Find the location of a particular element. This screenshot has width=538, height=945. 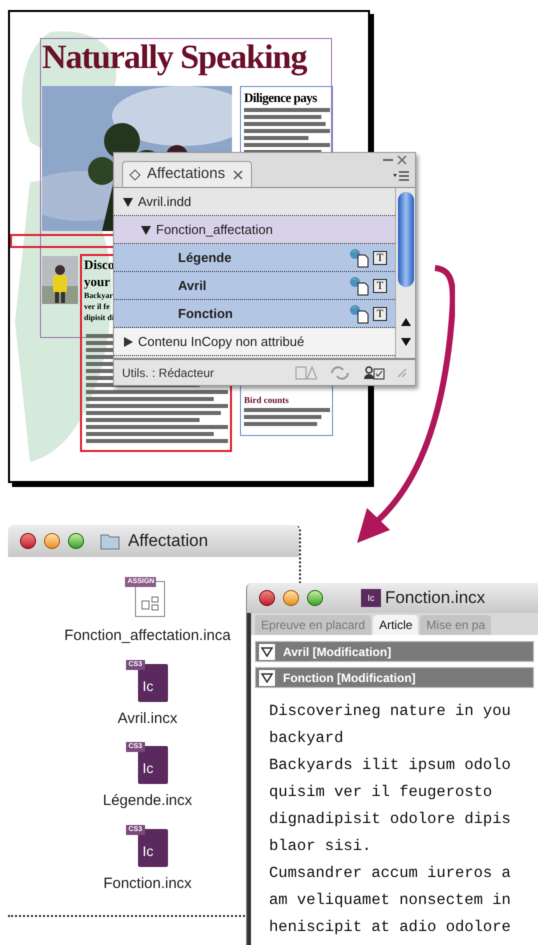

panel-menu-icon is located at coordinates (401, 176).